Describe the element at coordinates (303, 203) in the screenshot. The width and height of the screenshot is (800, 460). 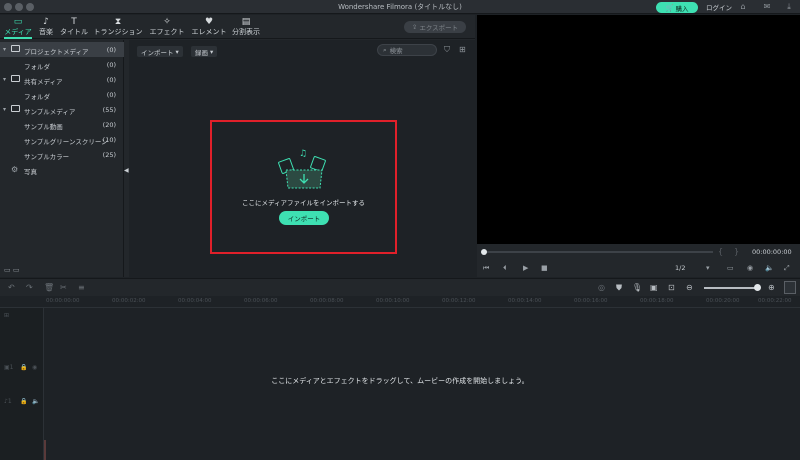
I see `import-hint: ここにメディアファイルをインポートする` at that location.